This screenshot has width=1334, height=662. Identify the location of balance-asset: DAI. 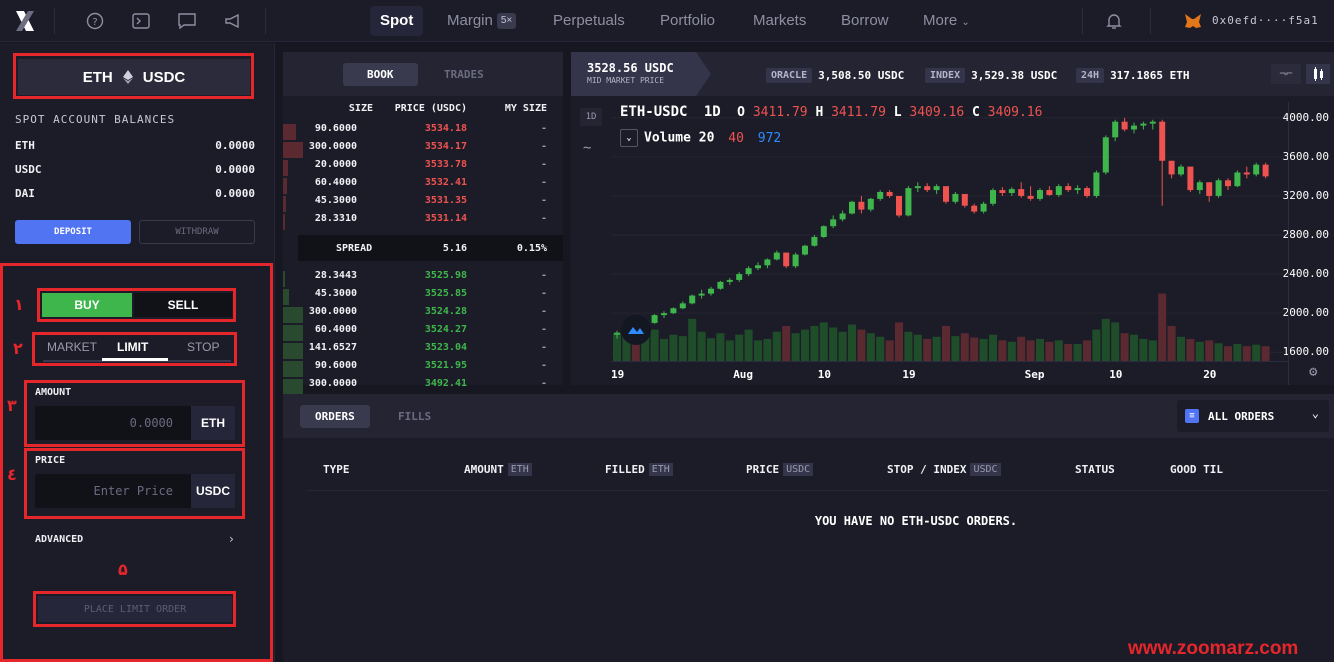
(25, 193).